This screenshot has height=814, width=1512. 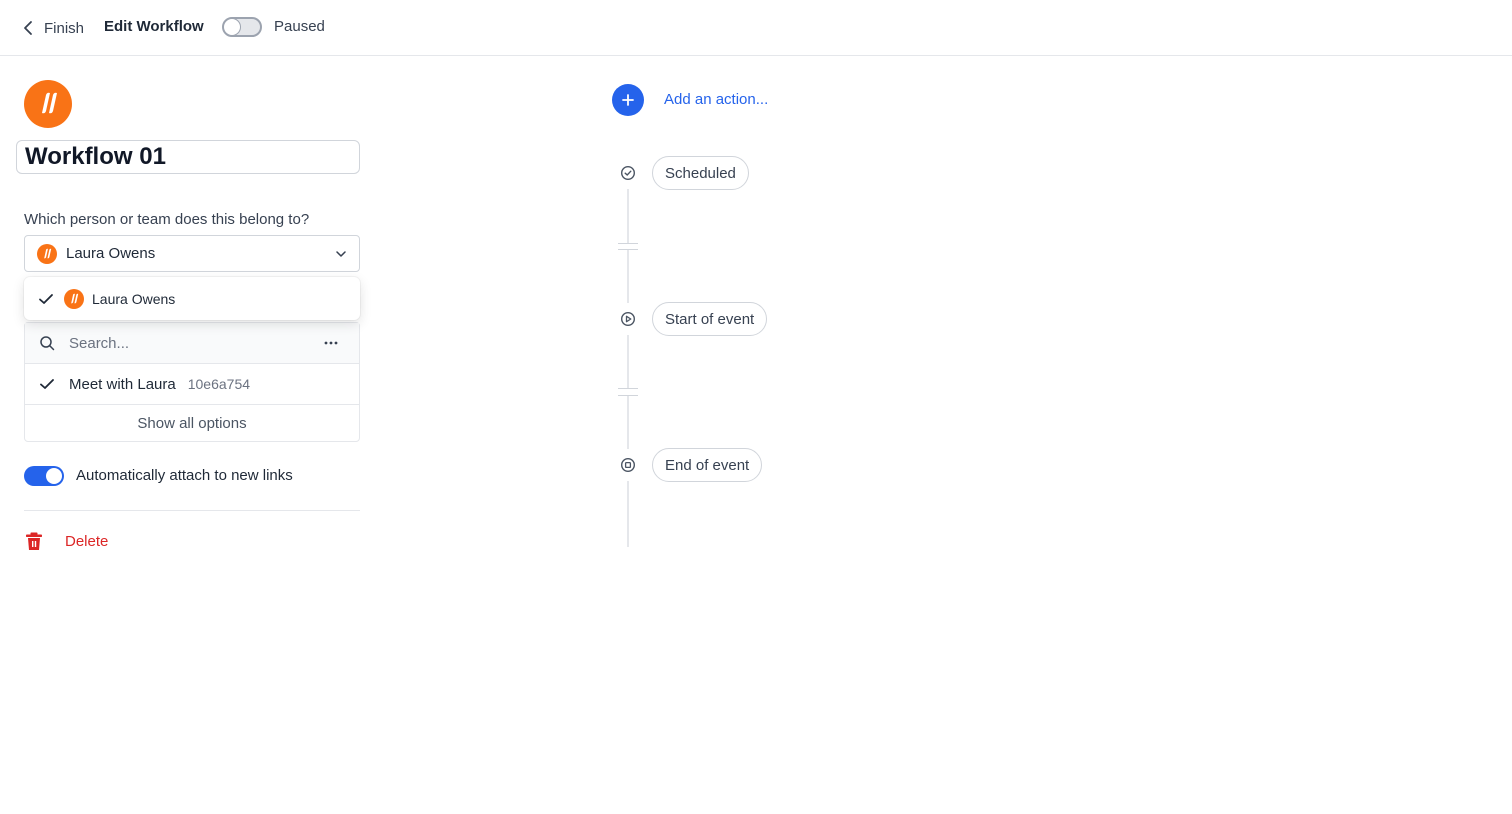 I want to click on workflow-name-input, so click(x=188, y=157).